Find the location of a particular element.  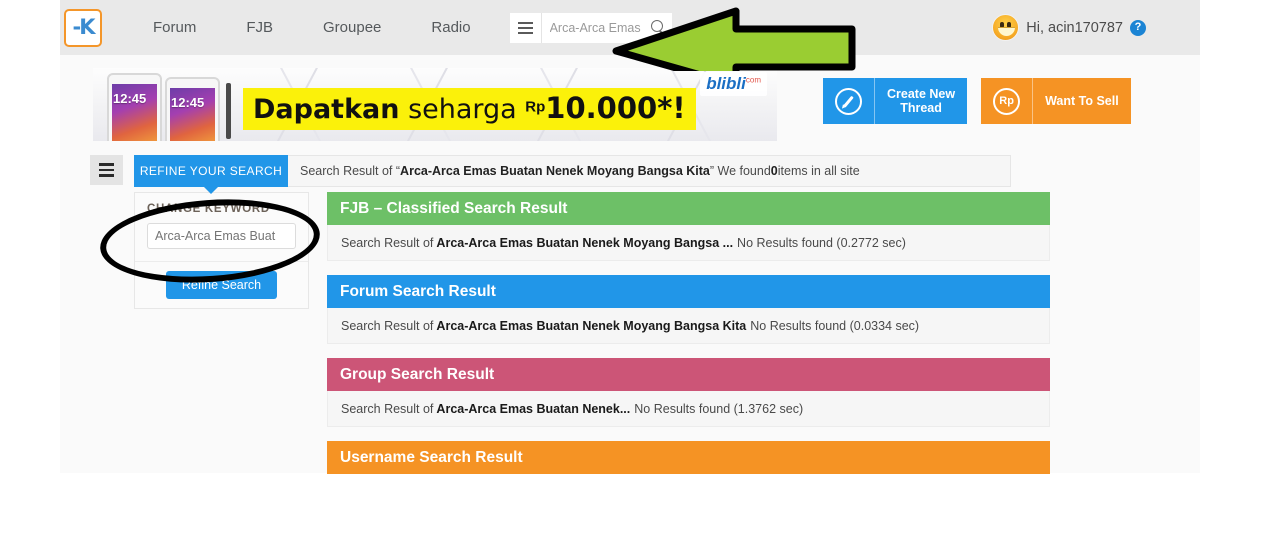

nav-item-fjb: FJB is located at coordinates (259, 27).